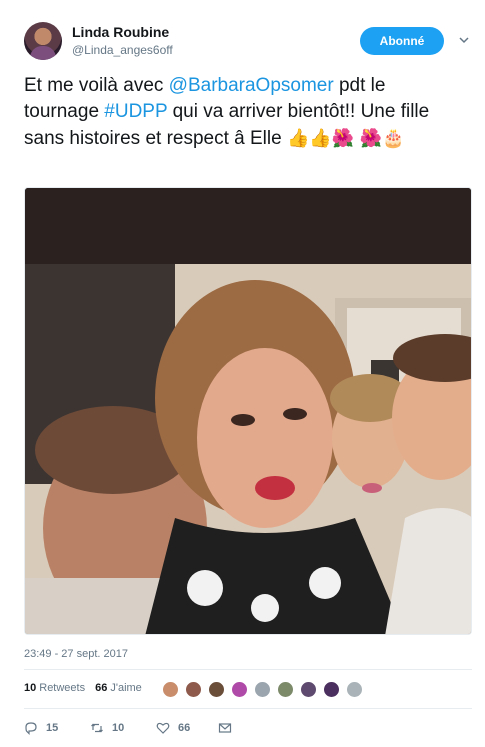 The image size is (485, 747). I want to click on retweet-icon, so click(97, 728).